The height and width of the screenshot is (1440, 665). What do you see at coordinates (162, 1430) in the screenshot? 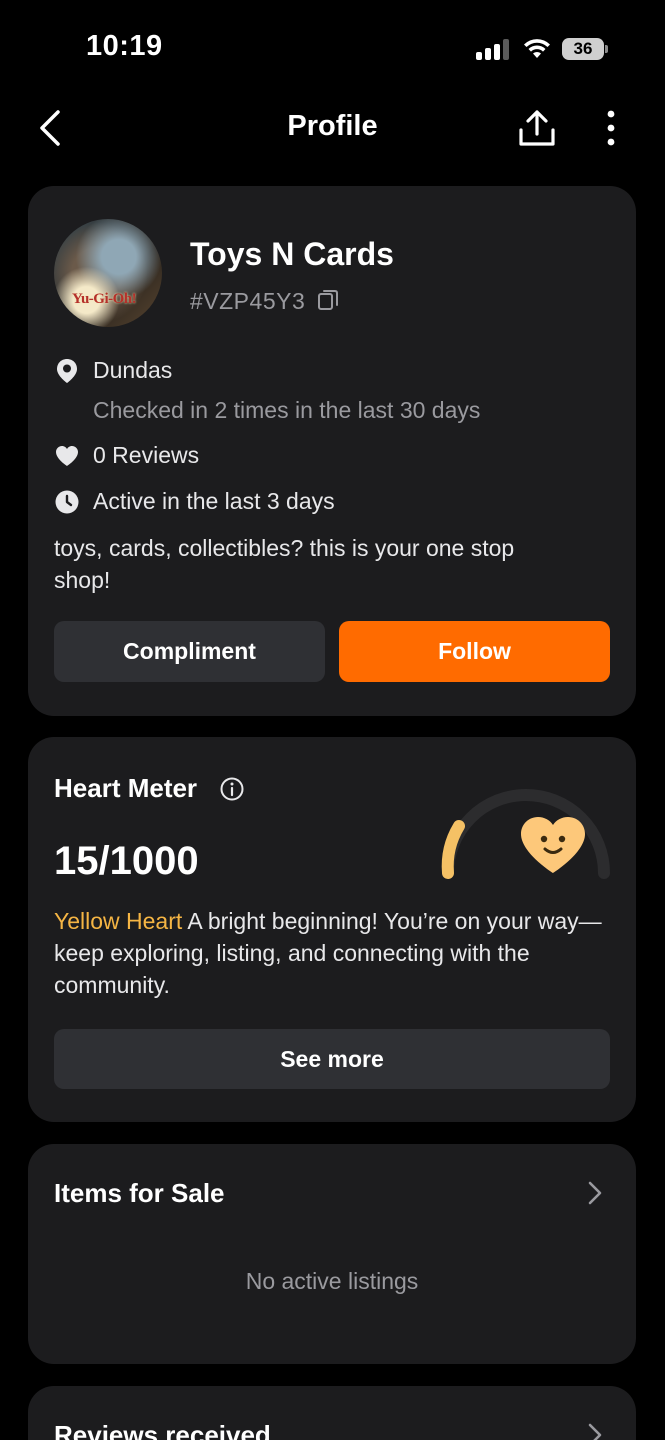
I see `reviews-received-title: Reviews received` at bounding box center [162, 1430].